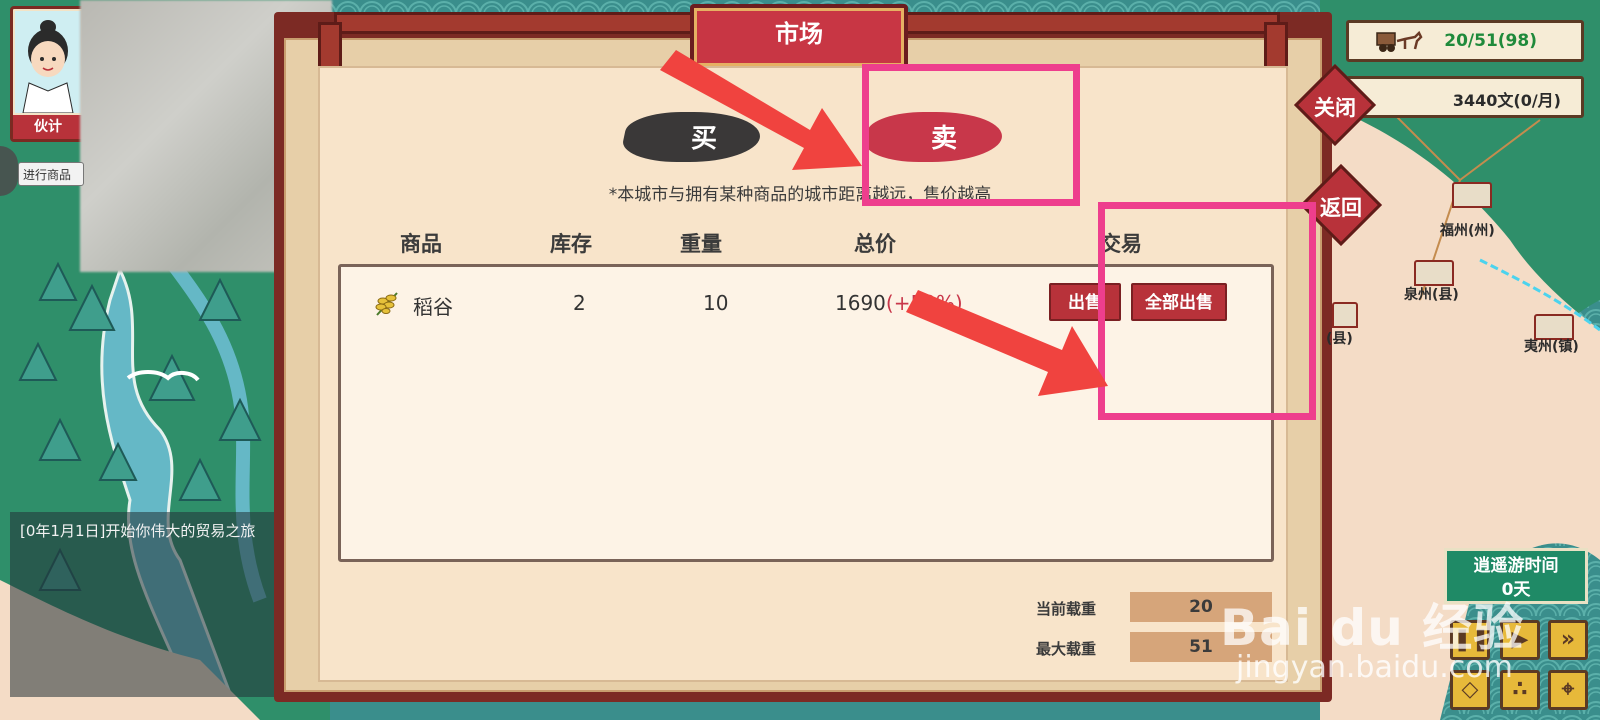 The image size is (1600, 720). What do you see at coordinates (48, 62) in the screenshot?
I see `companion-portrait` at bounding box center [48, 62].